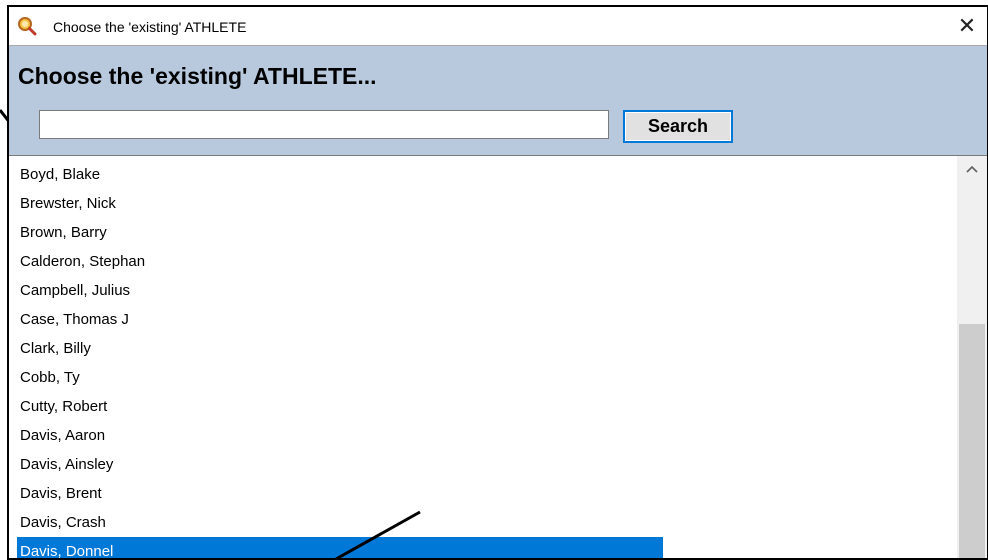  What do you see at coordinates (340, 203) in the screenshot?
I see `list-item: Brewster, Nick` at bounding box center [340, 203].